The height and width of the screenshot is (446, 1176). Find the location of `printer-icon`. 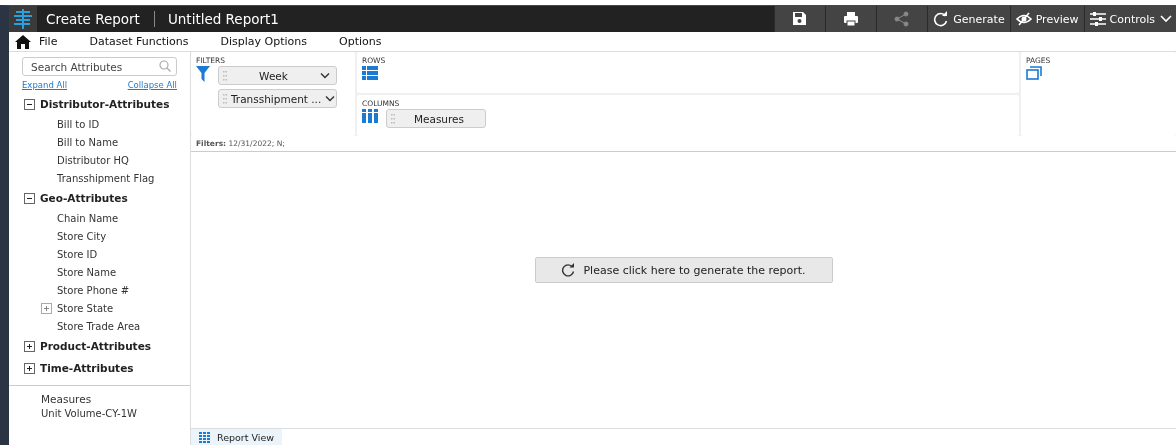

printer-icon is located at coordinates (851, 19).